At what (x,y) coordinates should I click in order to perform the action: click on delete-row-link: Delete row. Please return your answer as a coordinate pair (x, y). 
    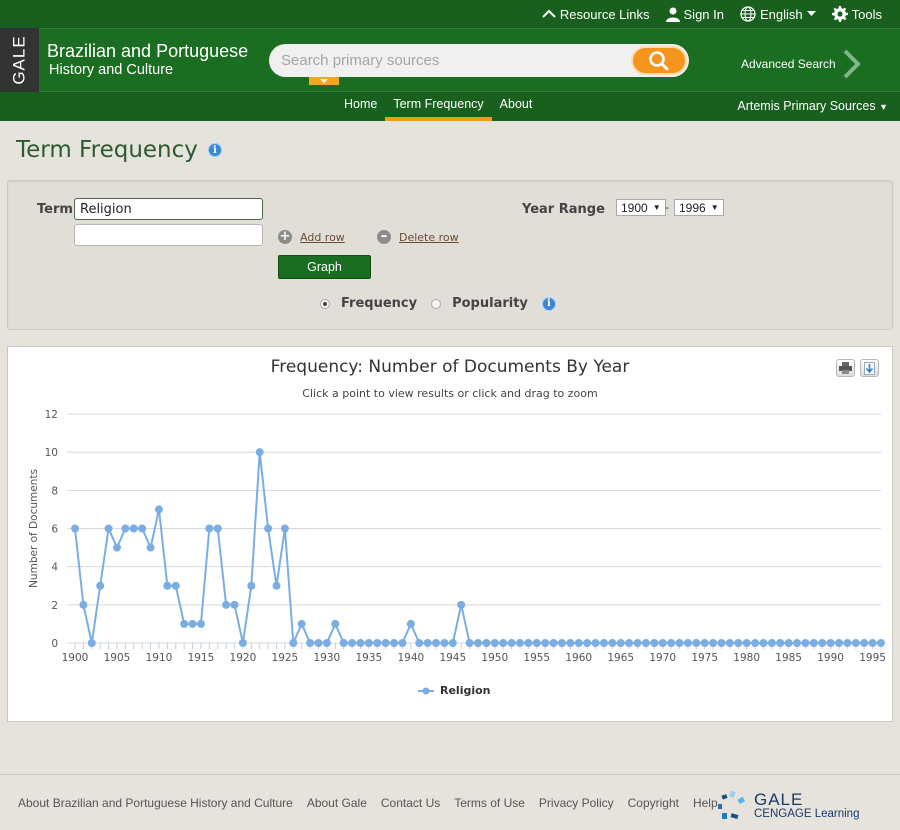
    Looking at the image, I should click on (429, 237).